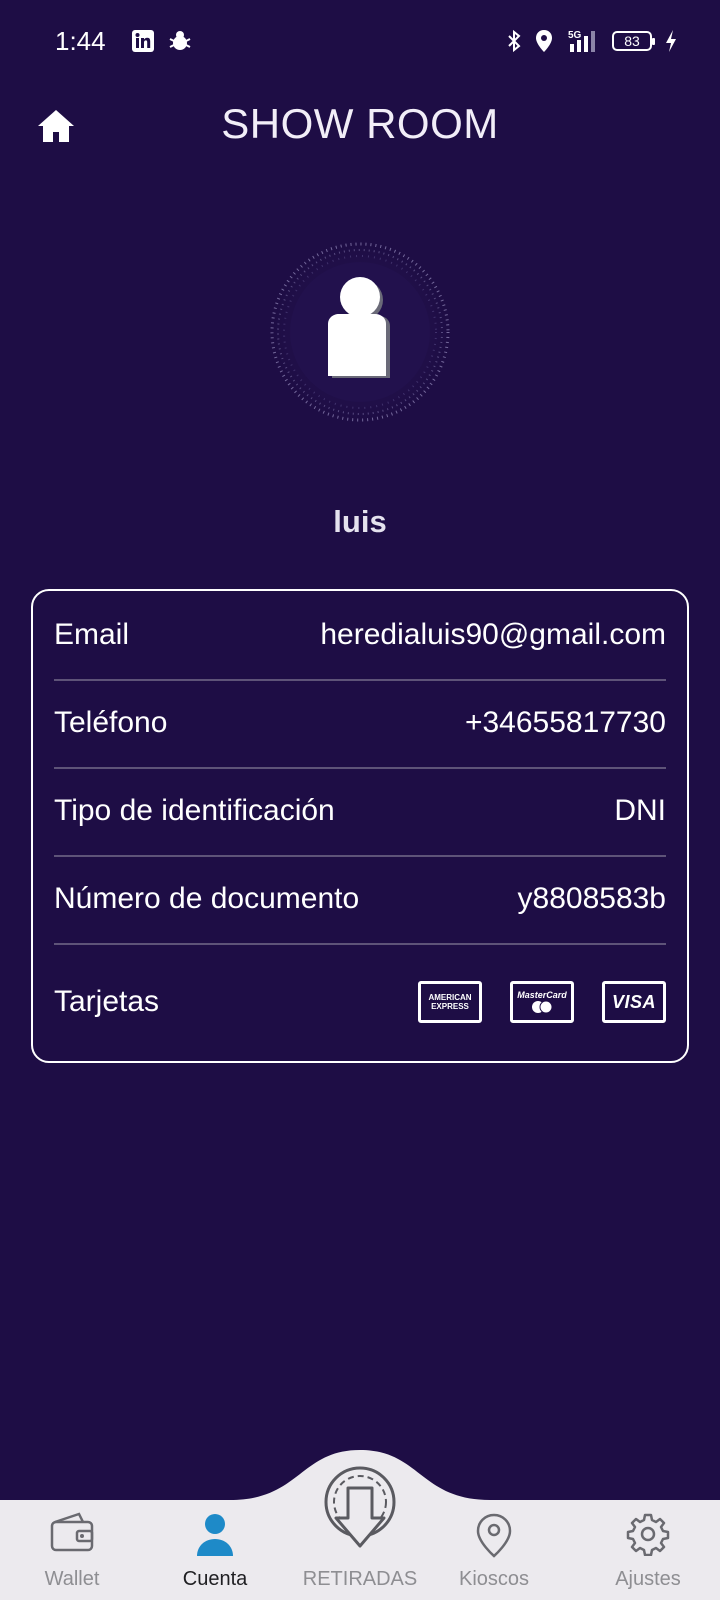 Image resolution: width=720 pixels, height=1600 pixels. I want to click on visa-card-icon: VISA, so click(634, 1002).